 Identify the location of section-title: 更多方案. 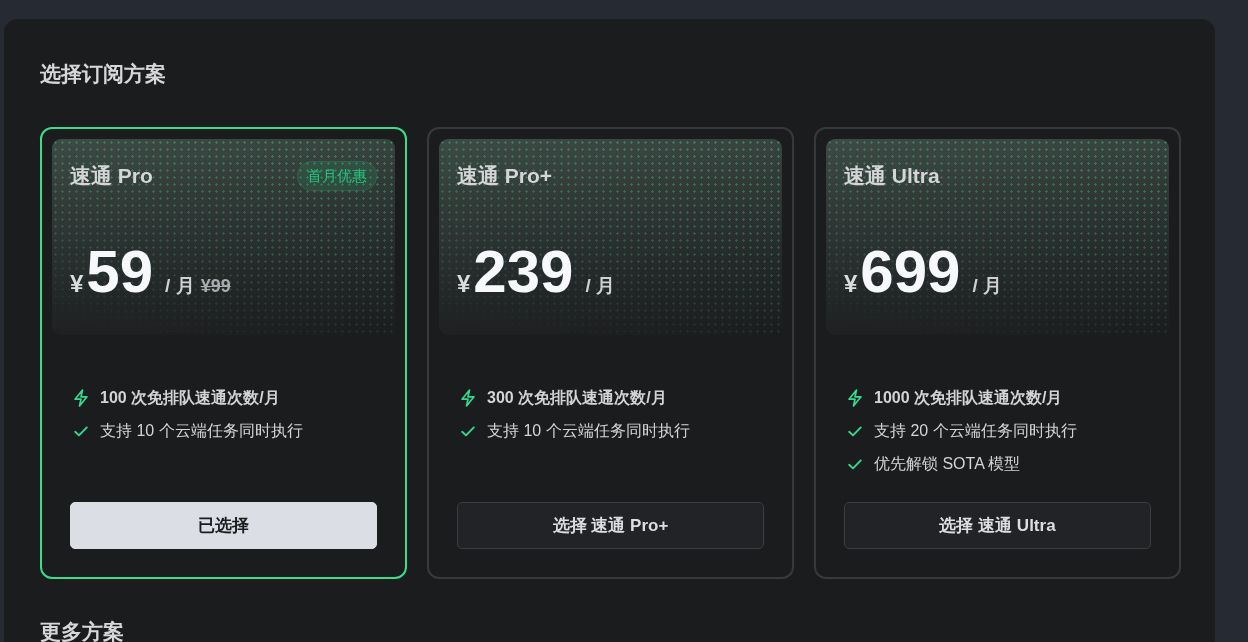
(82, 631).